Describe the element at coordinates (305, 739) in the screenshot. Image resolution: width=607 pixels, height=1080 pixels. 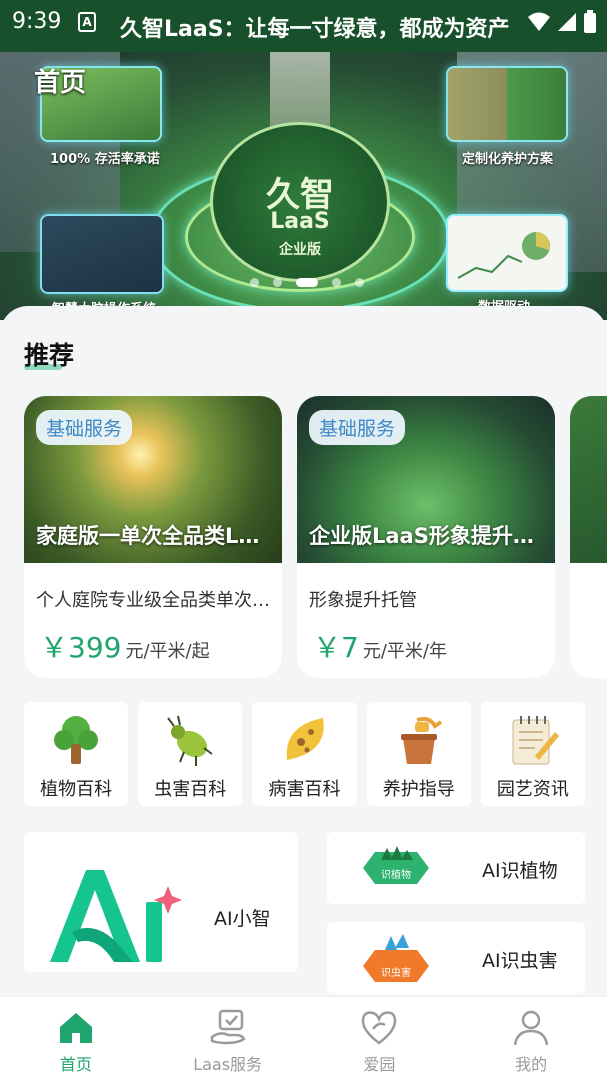
I see `diseased-leaf-icon` at that location.